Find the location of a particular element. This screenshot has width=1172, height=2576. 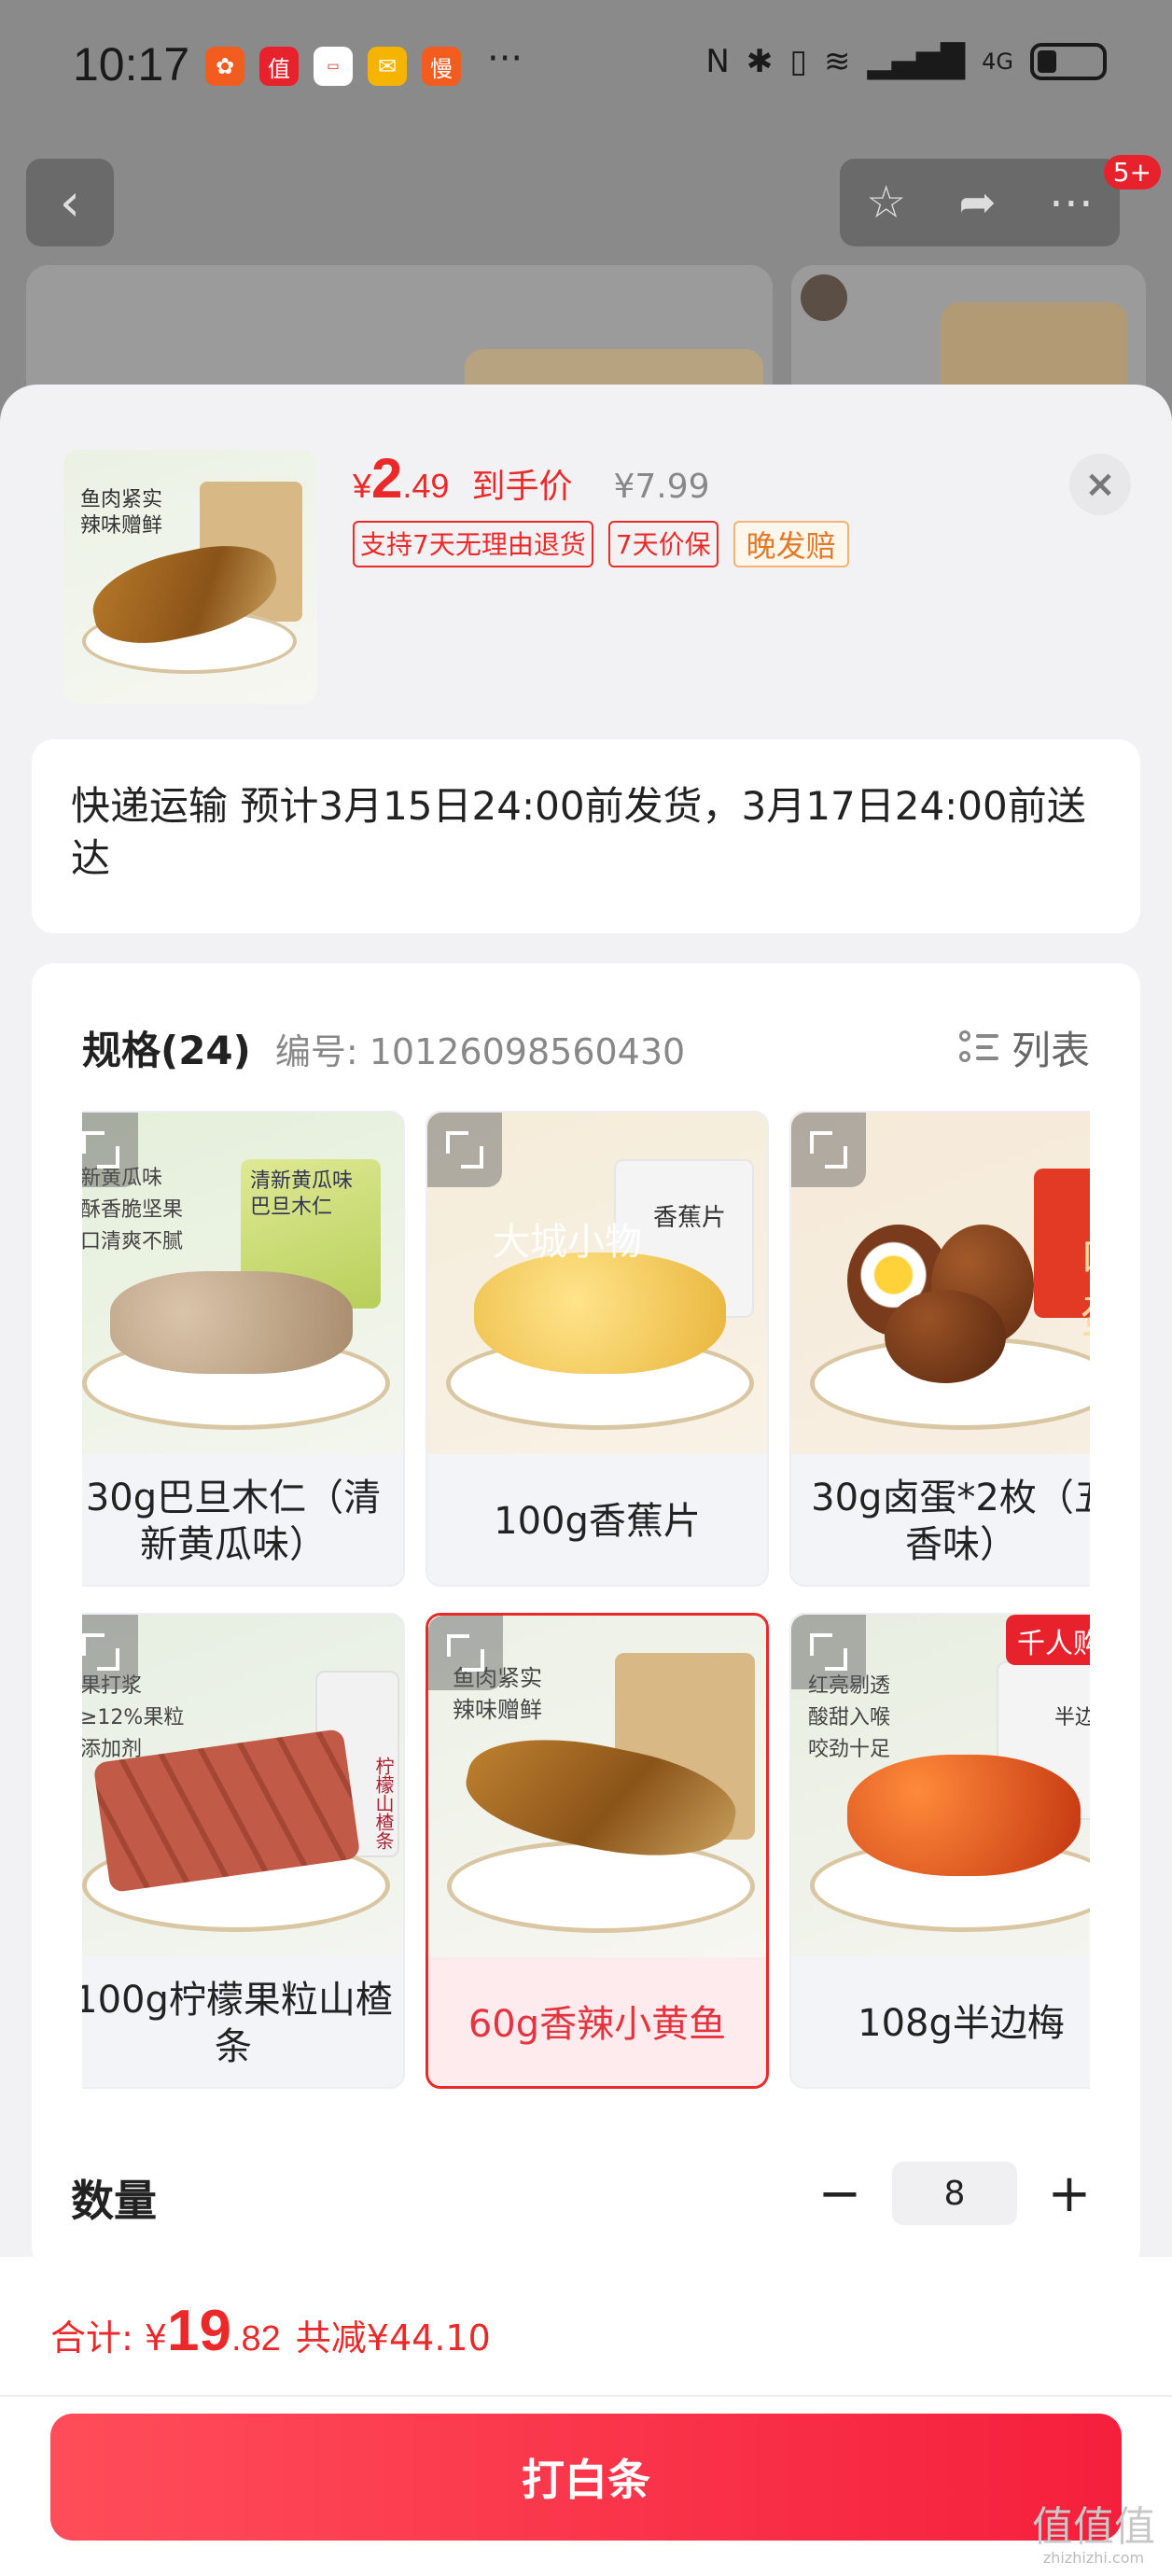

quantity-input: 8 is located at coordinates (954, 2193).